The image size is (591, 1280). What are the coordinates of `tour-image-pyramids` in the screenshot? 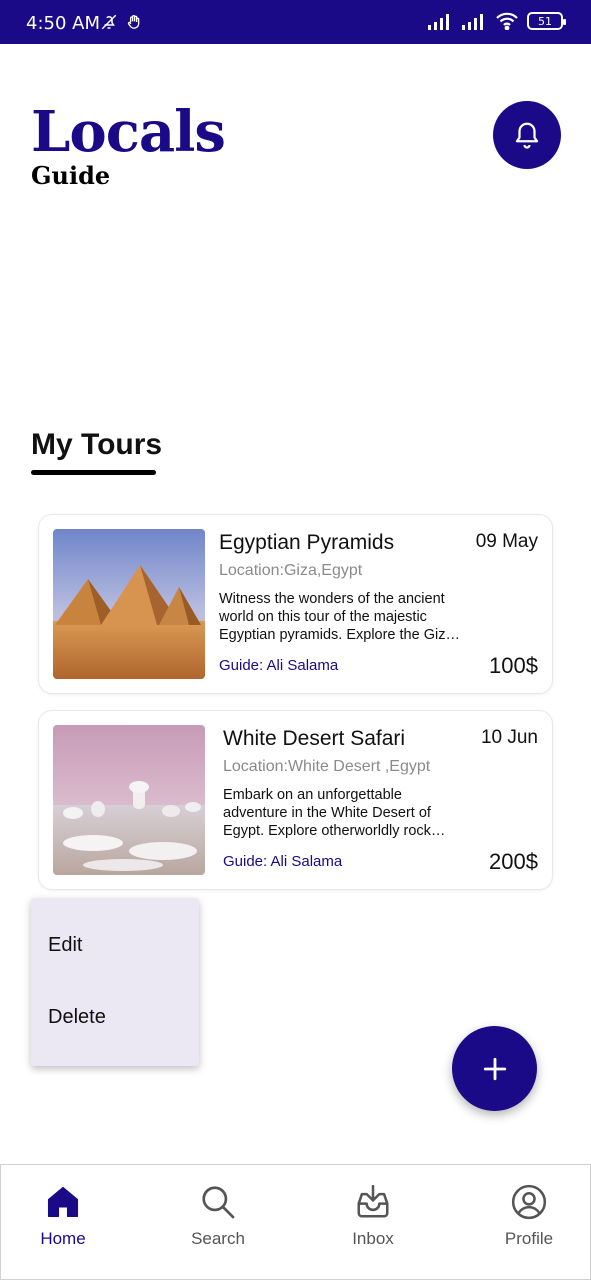 It's located at (129, 604).